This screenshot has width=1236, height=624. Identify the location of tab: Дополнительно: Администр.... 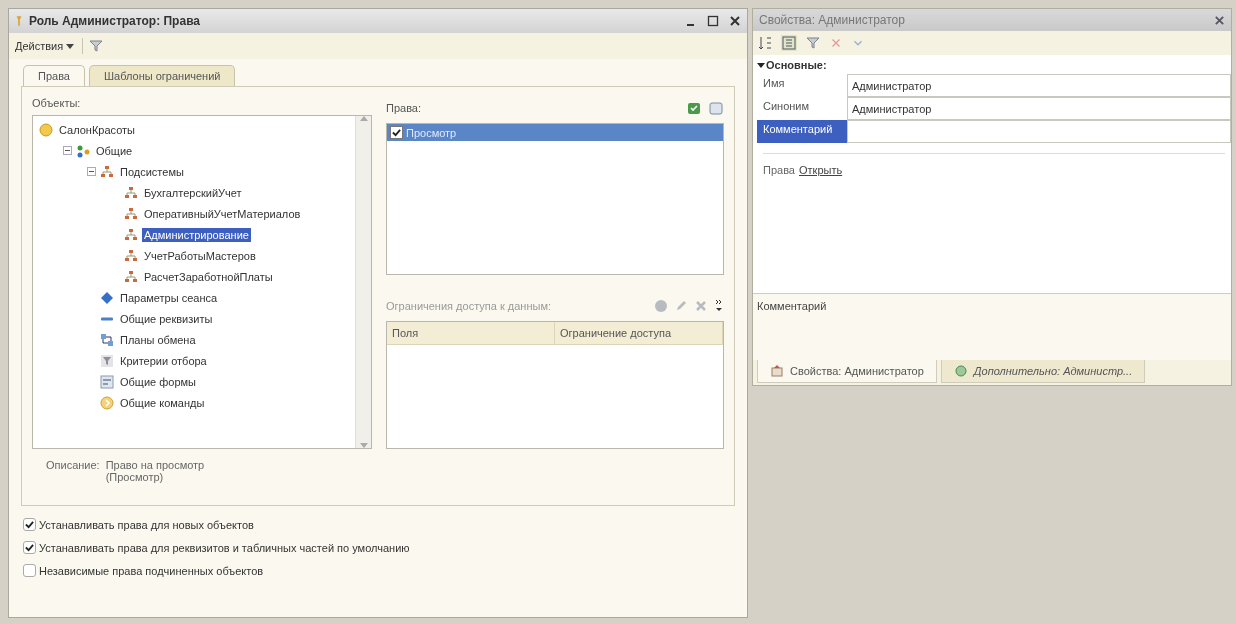
(1043, 371).